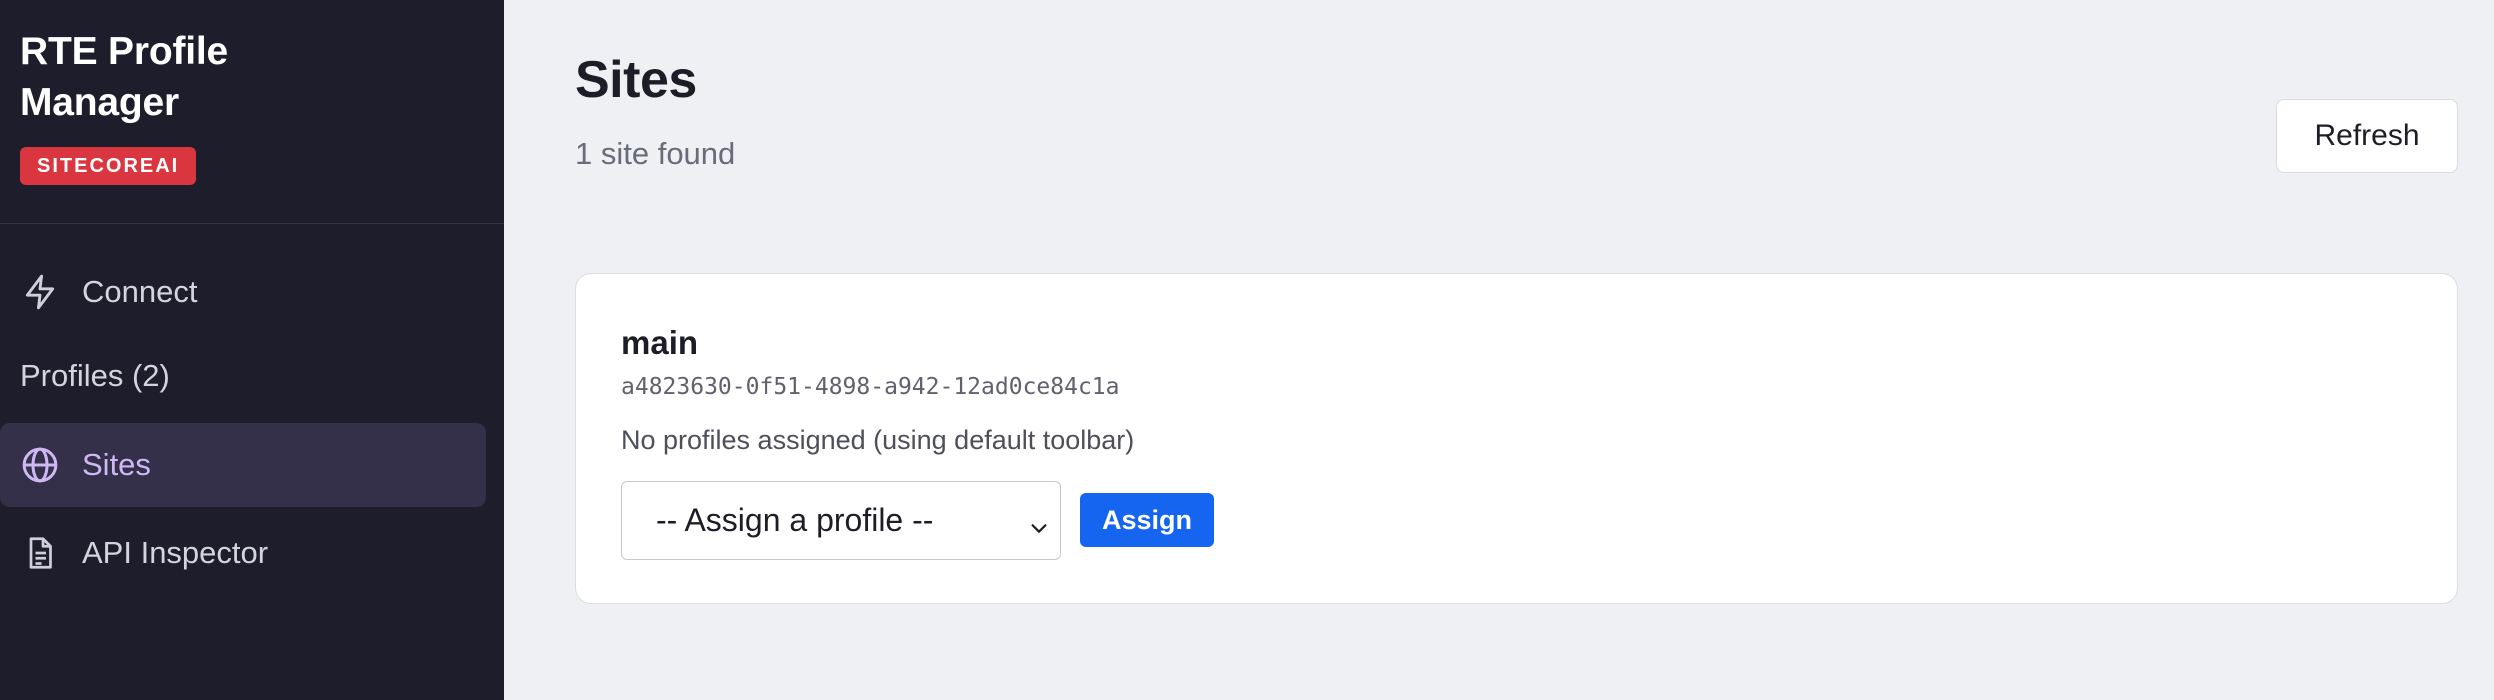 This screenshot has width=2494, height=700. I want to click on site-id: a4823630-0f51-4898-a942-12ad0ce84c1a, so click(870, 387).